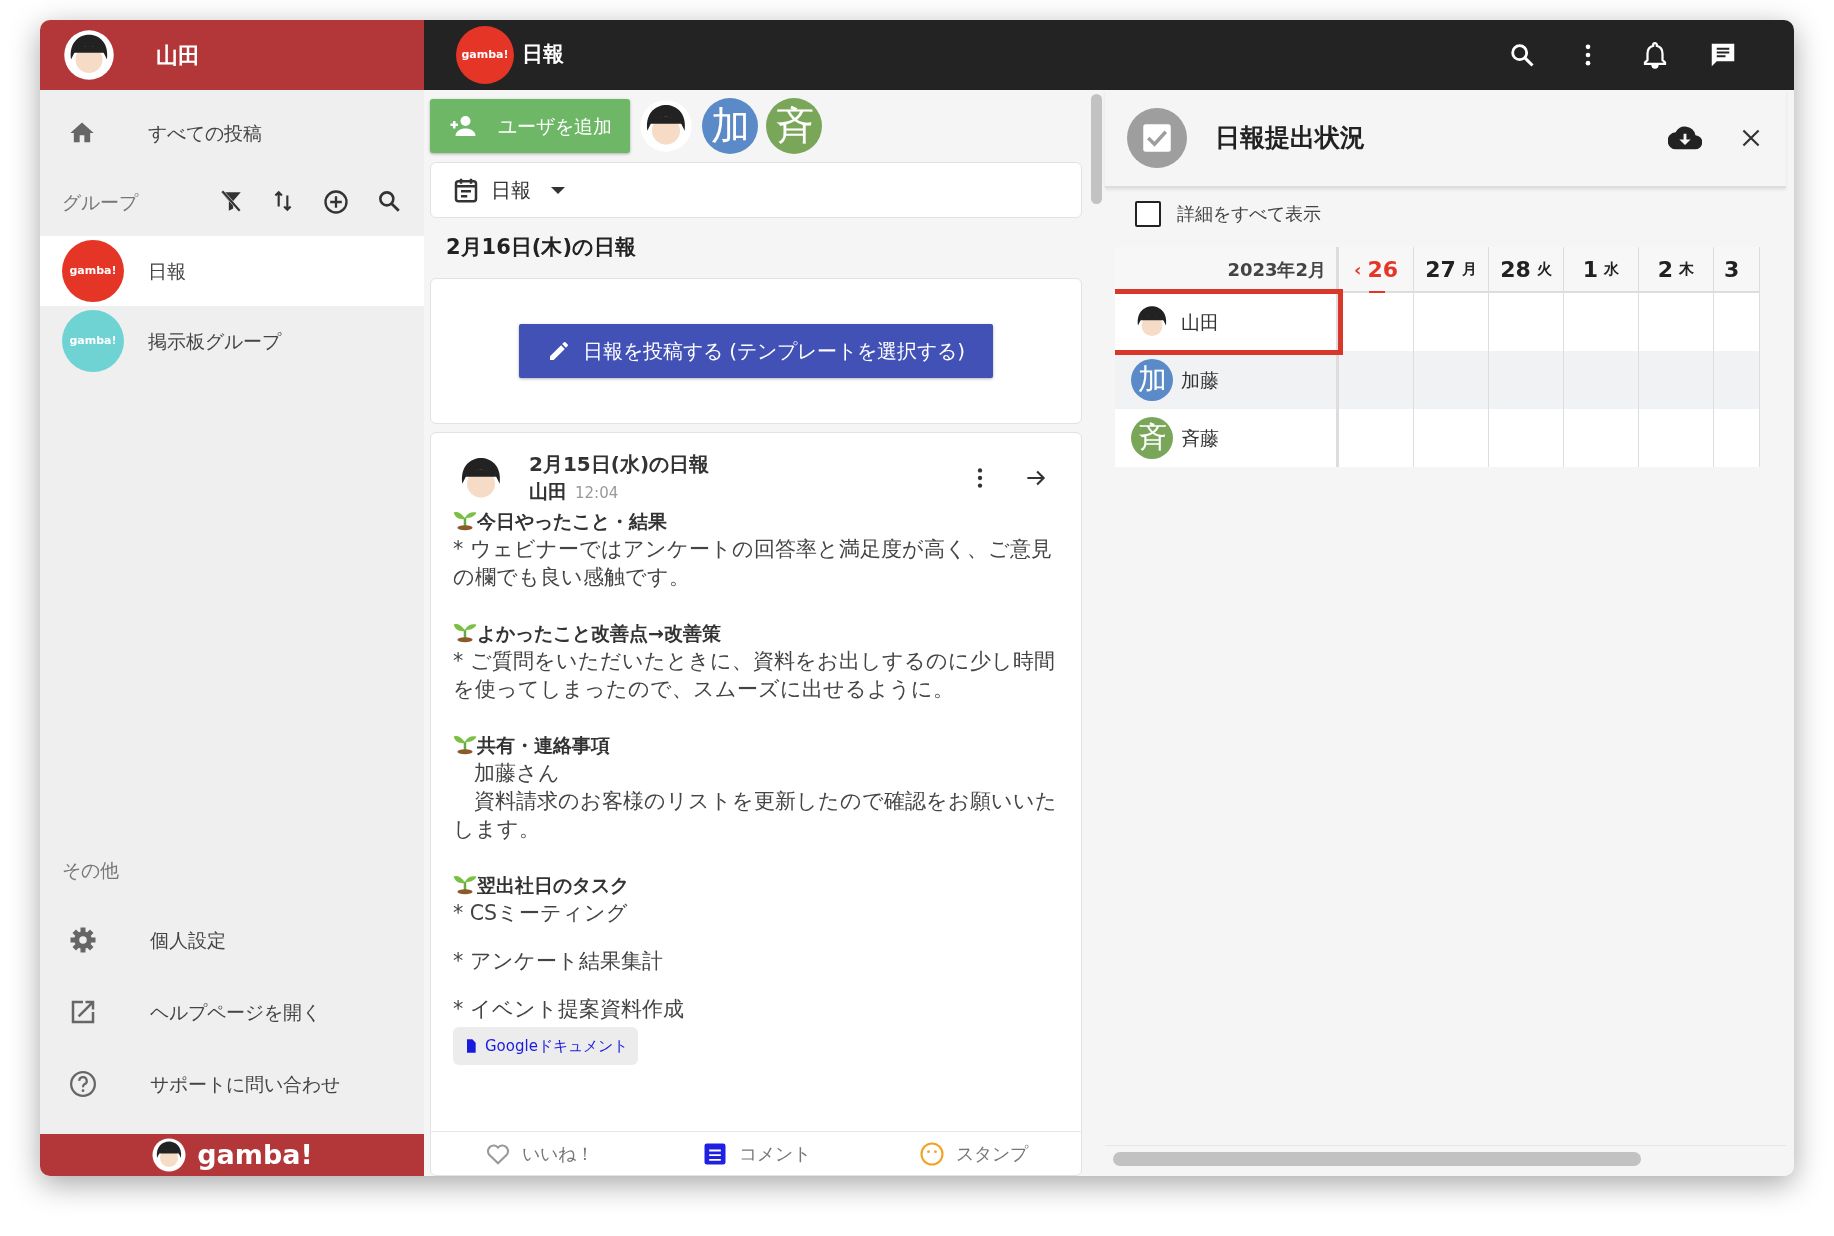  Describe the element at coordinates (232, 1084) in the screenshot. I see `sidebar-item: サポートに問い合わせ` at that location.